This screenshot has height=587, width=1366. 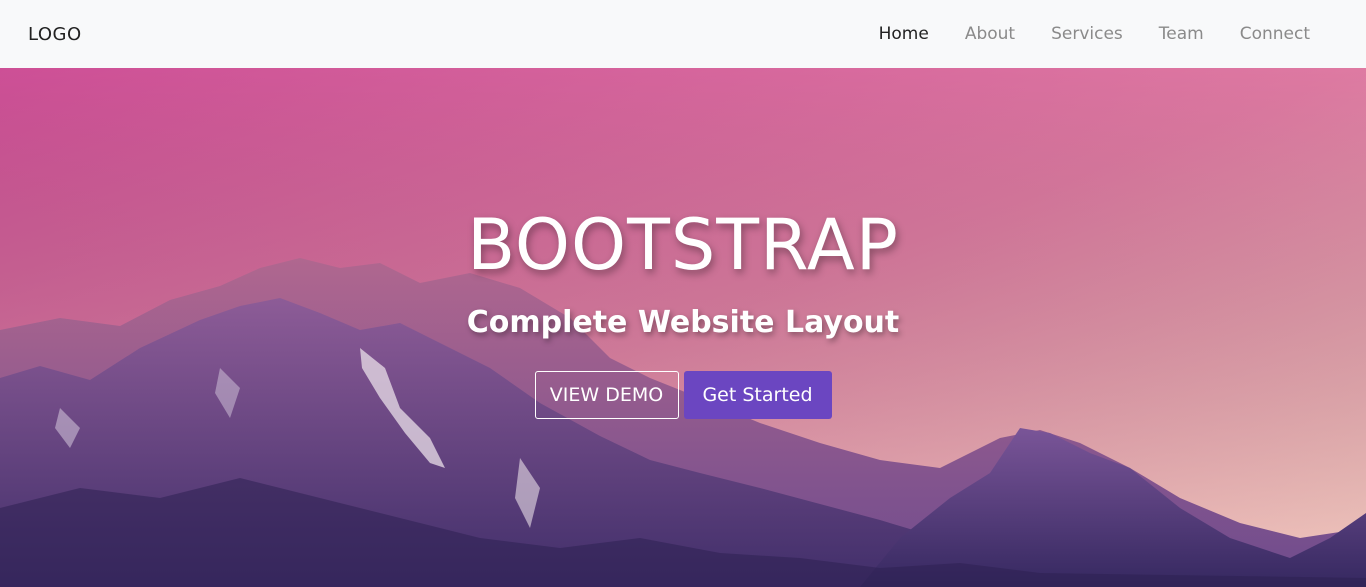 I want to click on navbar: LOGO Home About Services Team Connect, so click(x=683, y=34).